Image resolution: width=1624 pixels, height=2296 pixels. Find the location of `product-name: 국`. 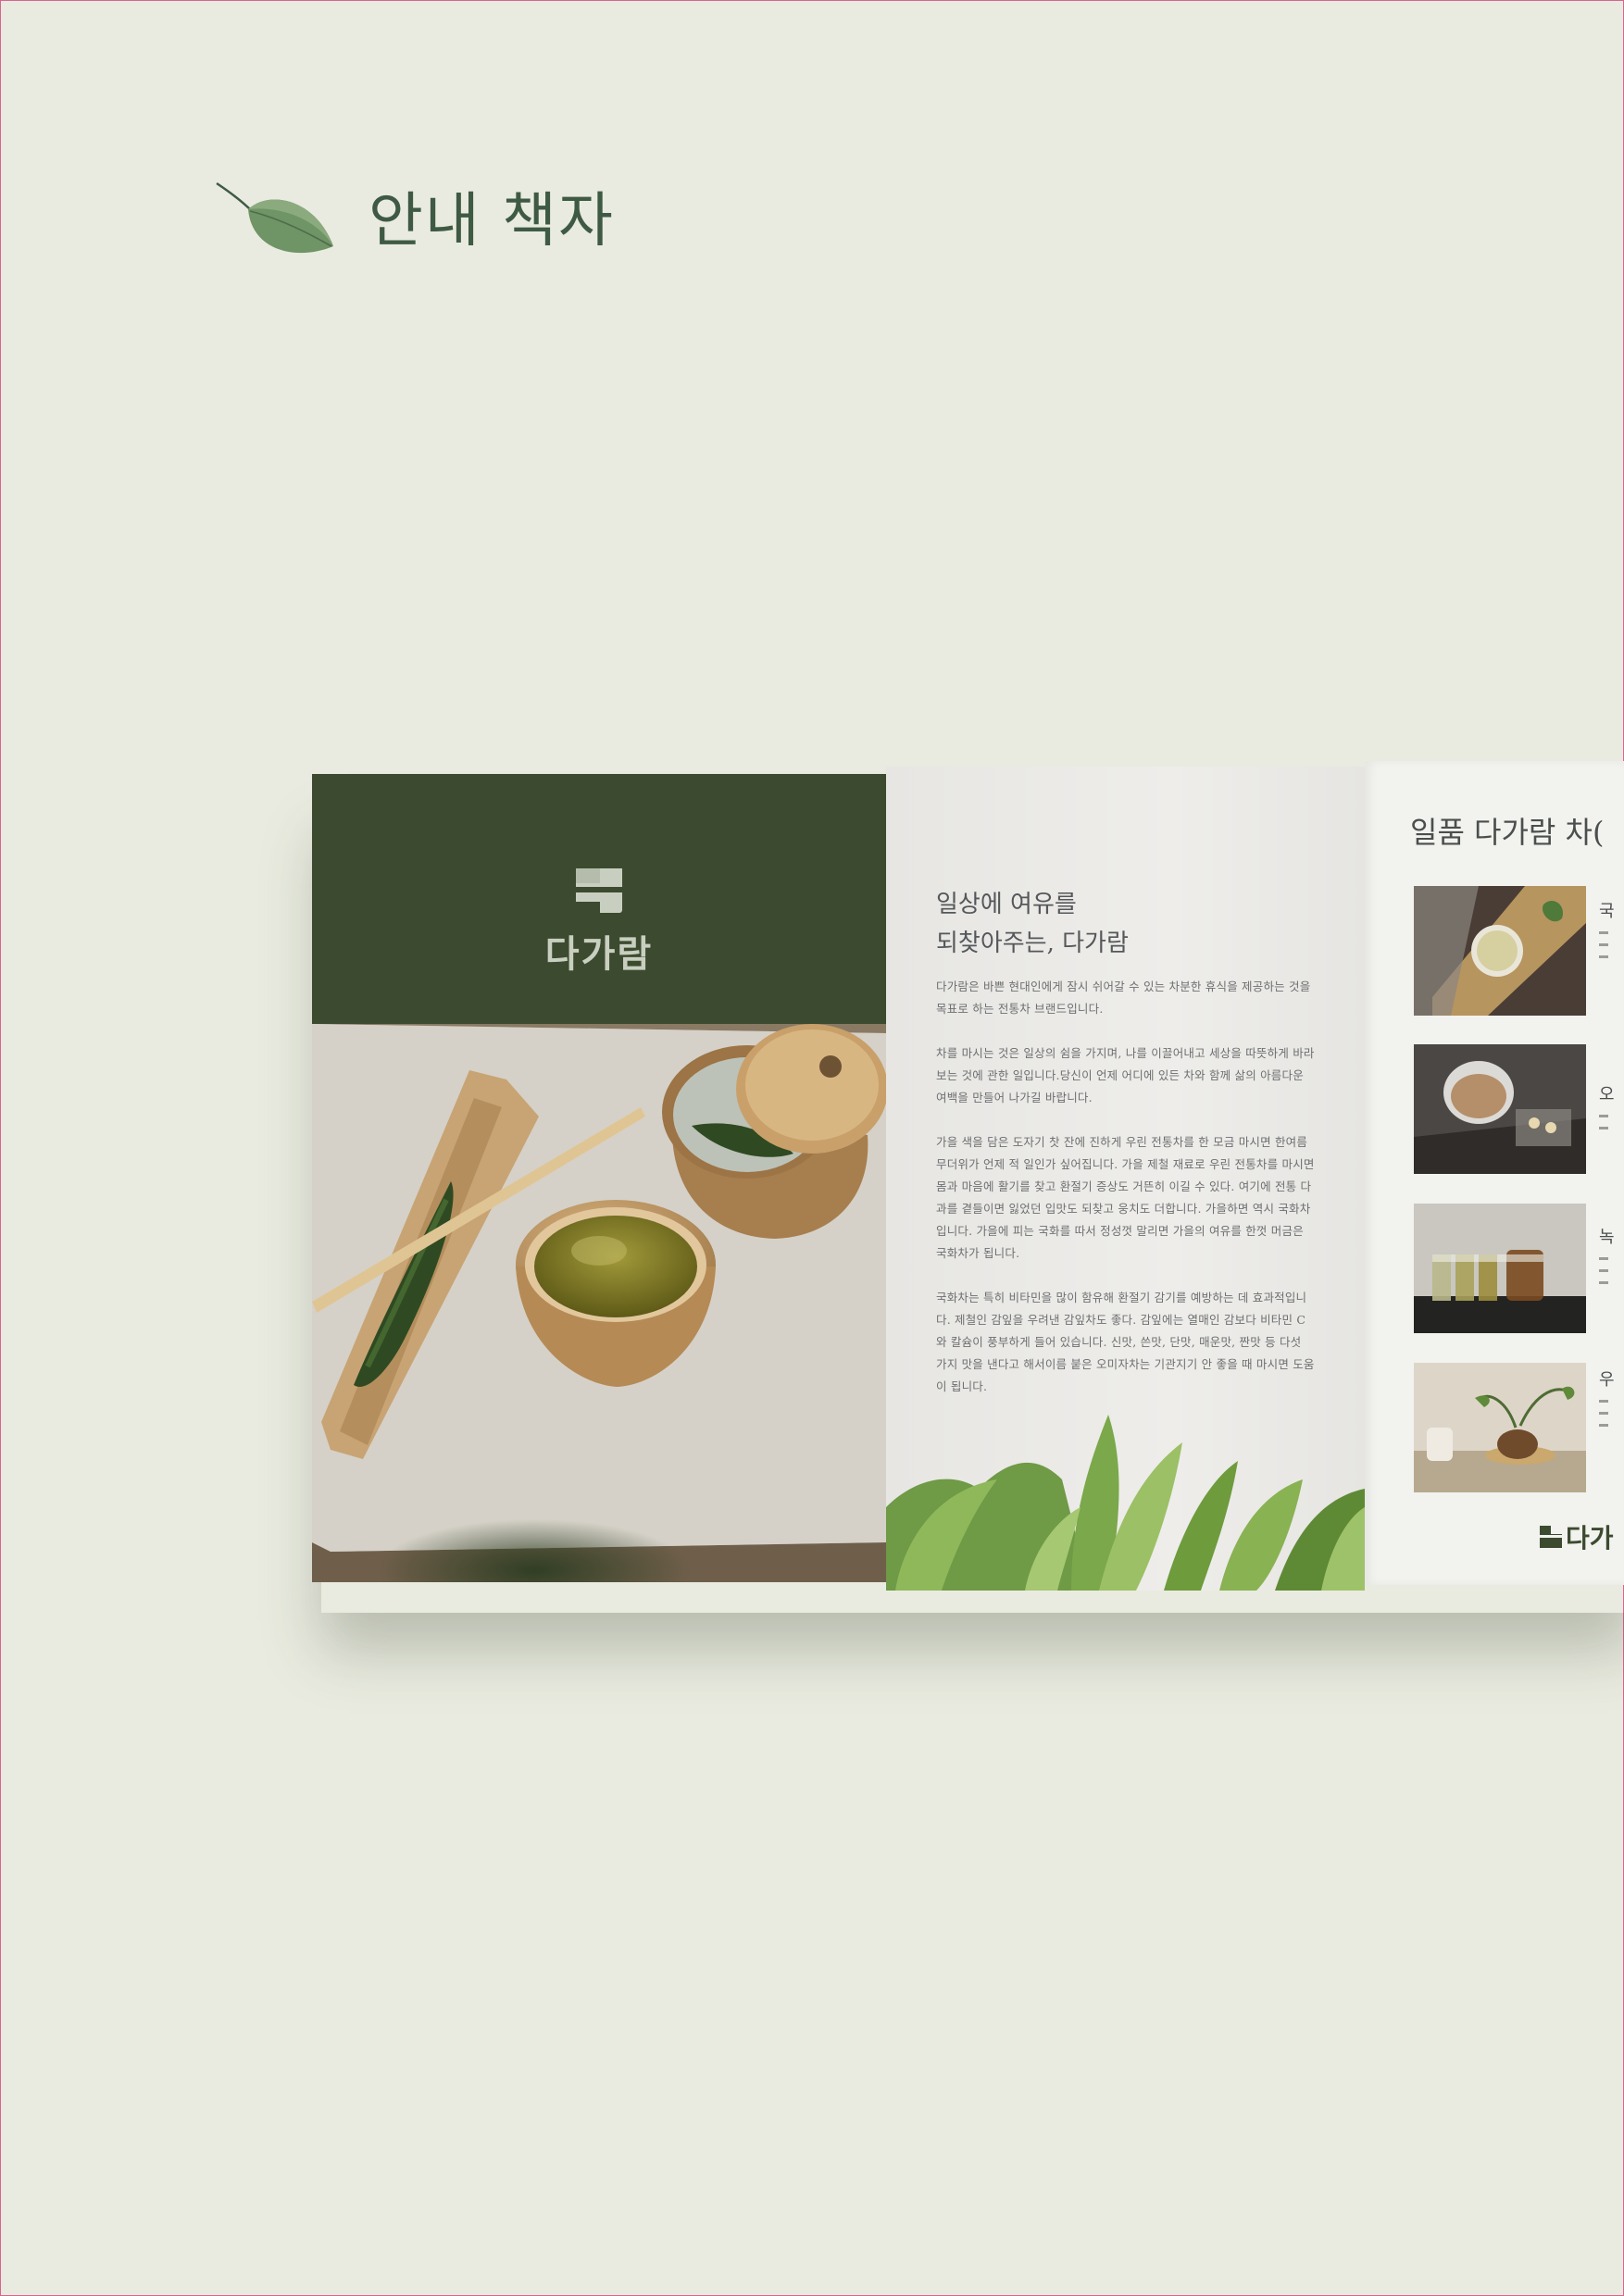

product-name: 국 is located at coordinates (1607, 911).